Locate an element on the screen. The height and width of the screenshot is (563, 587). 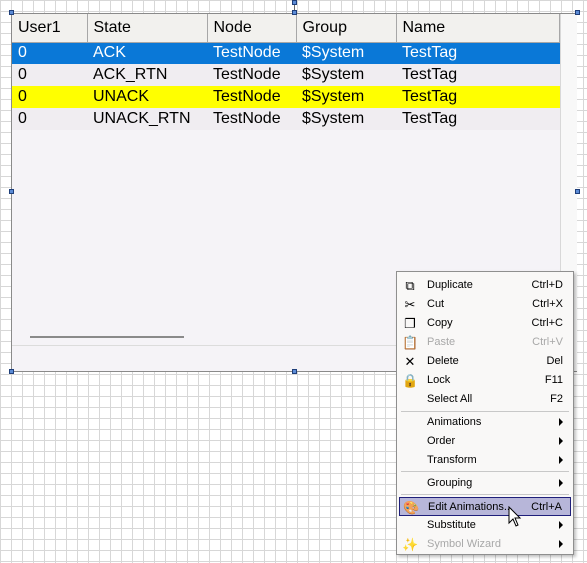
menu-item-label: Transform is located at coordinates (452, 460).